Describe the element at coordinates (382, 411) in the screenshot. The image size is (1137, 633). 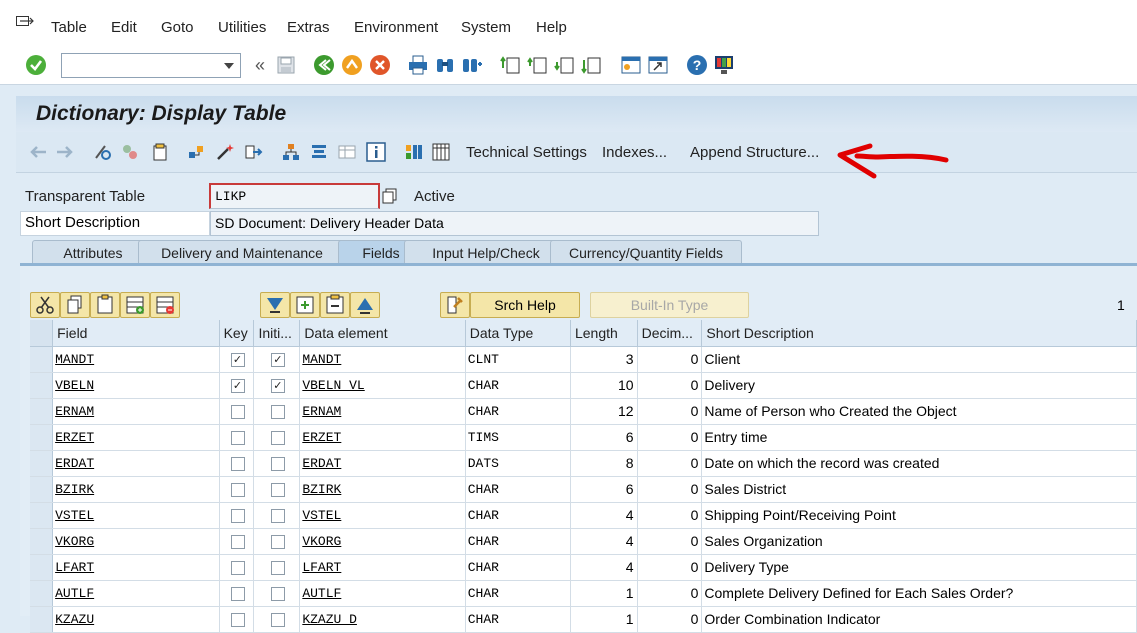
I see `data-element-cell: ERNAM` at that location.